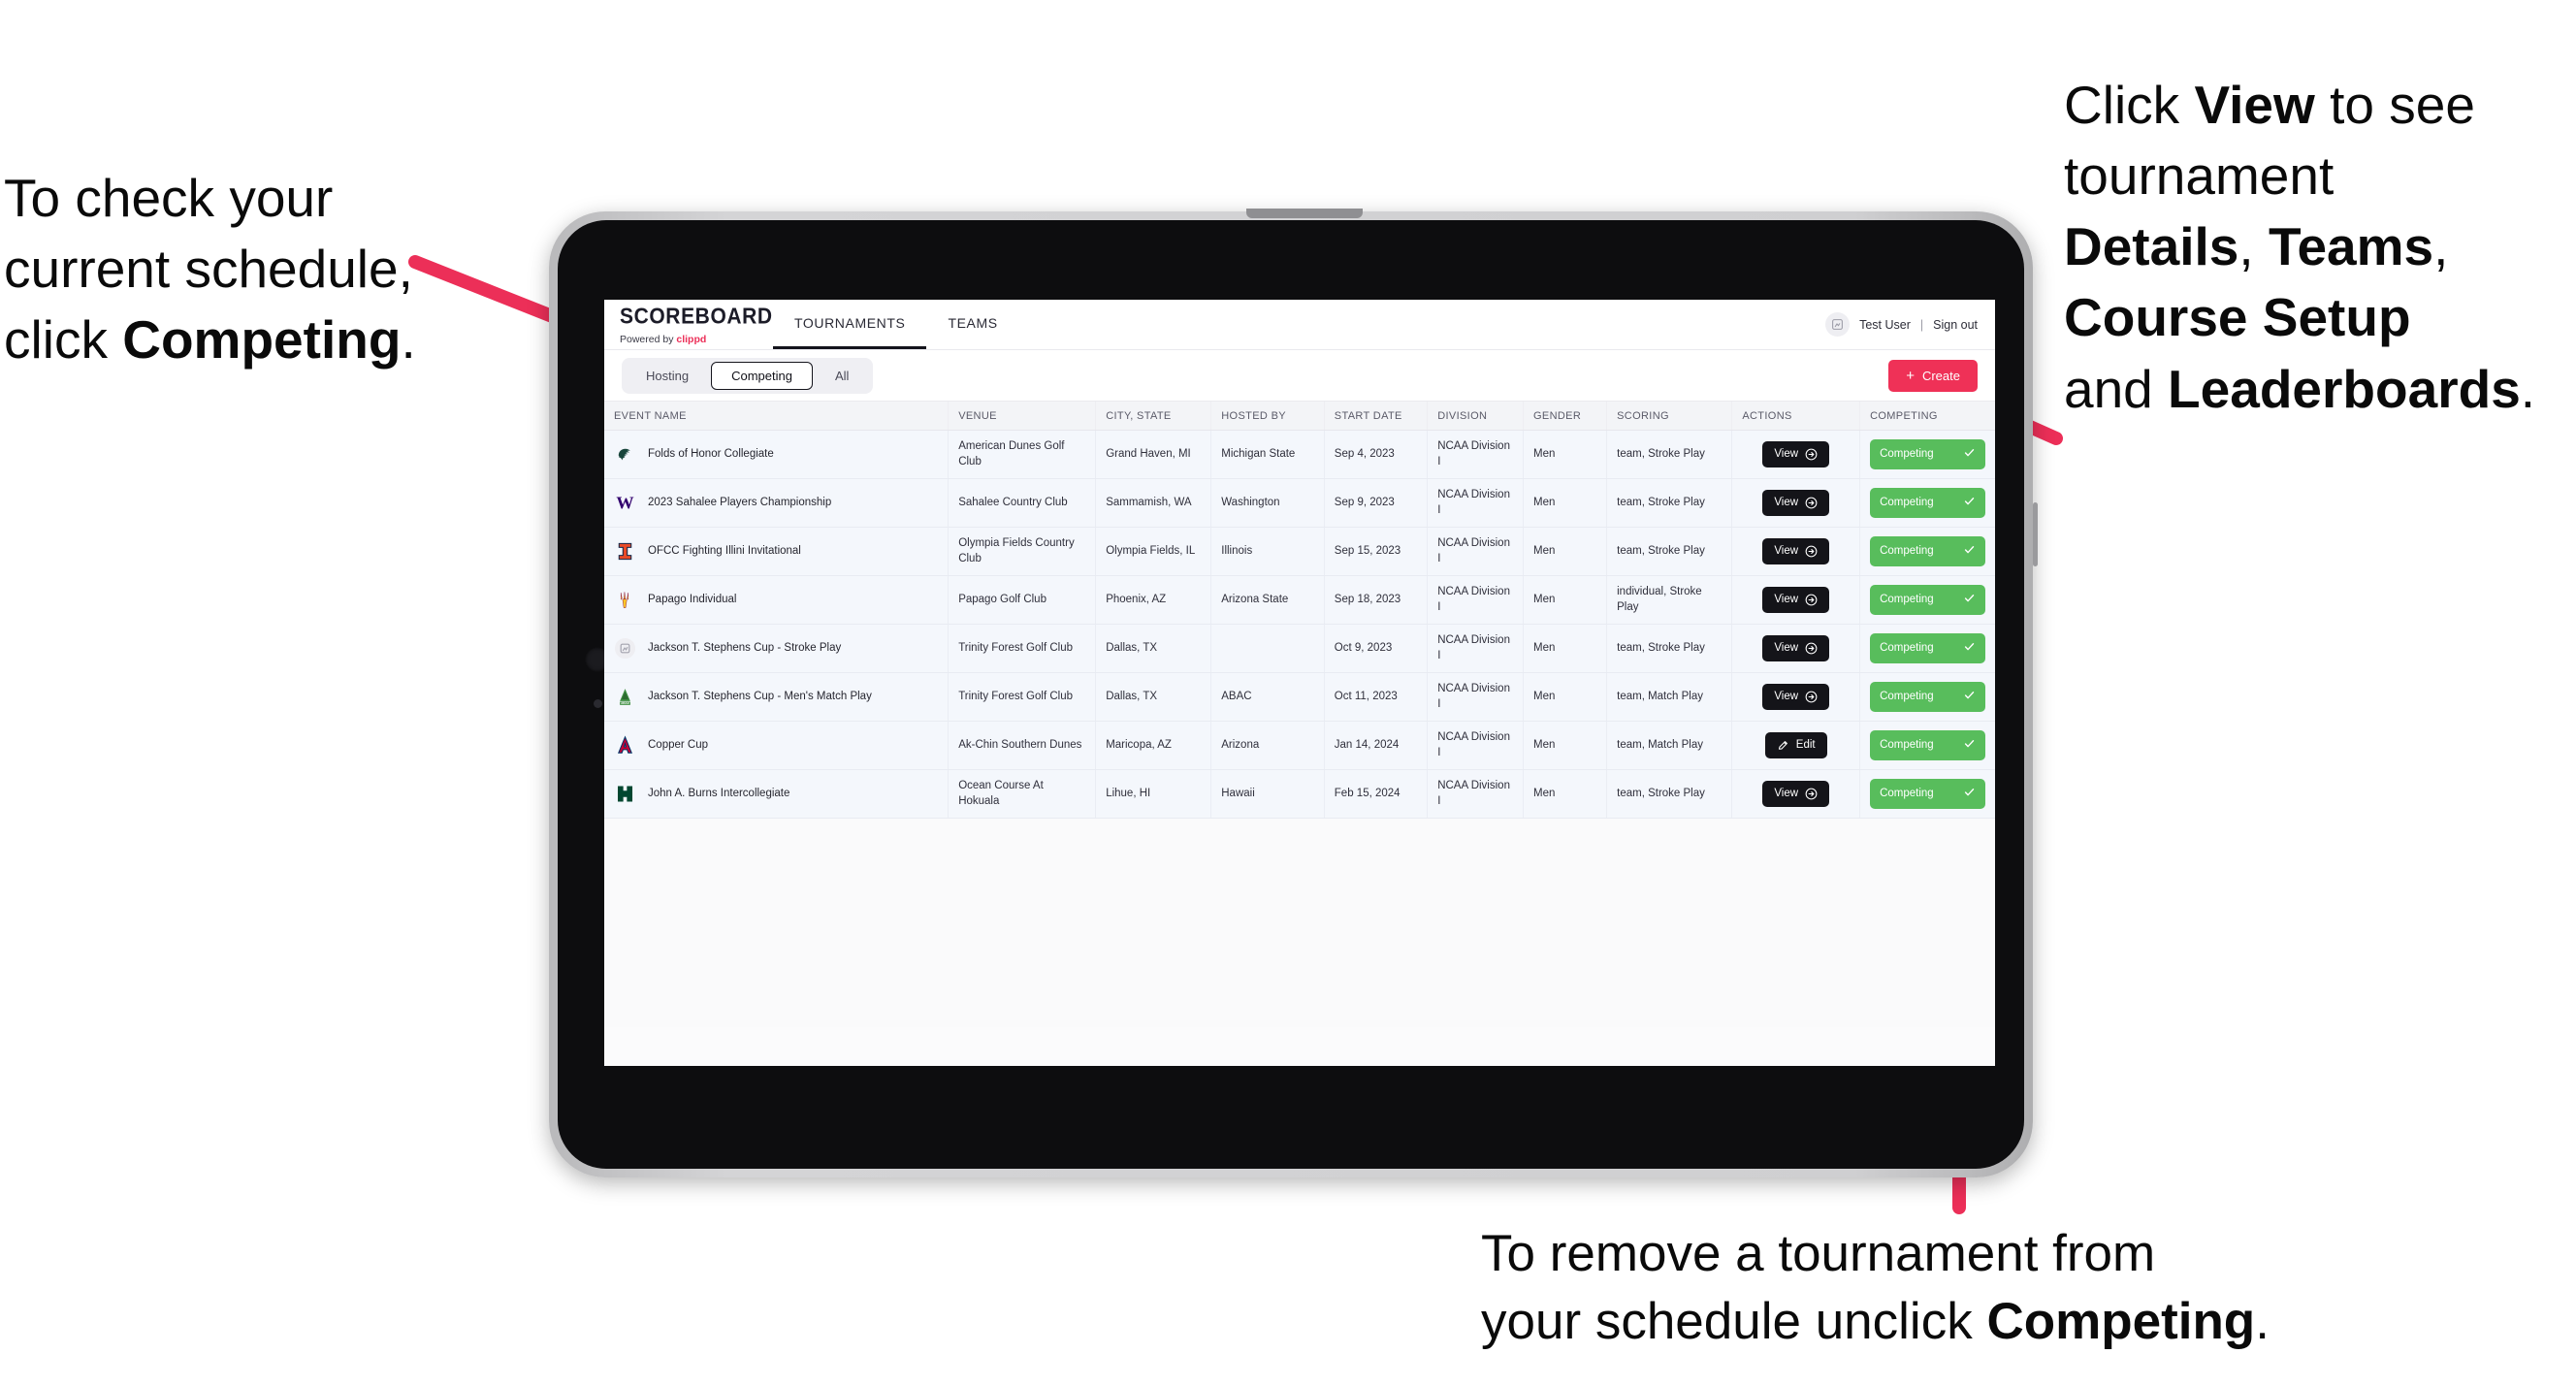 The width and height of the screenshot is (2576, 1386). Describe the element at coordinates (1376, 416) in the screenshot. I see `col-start-date: START DATE` at that location.